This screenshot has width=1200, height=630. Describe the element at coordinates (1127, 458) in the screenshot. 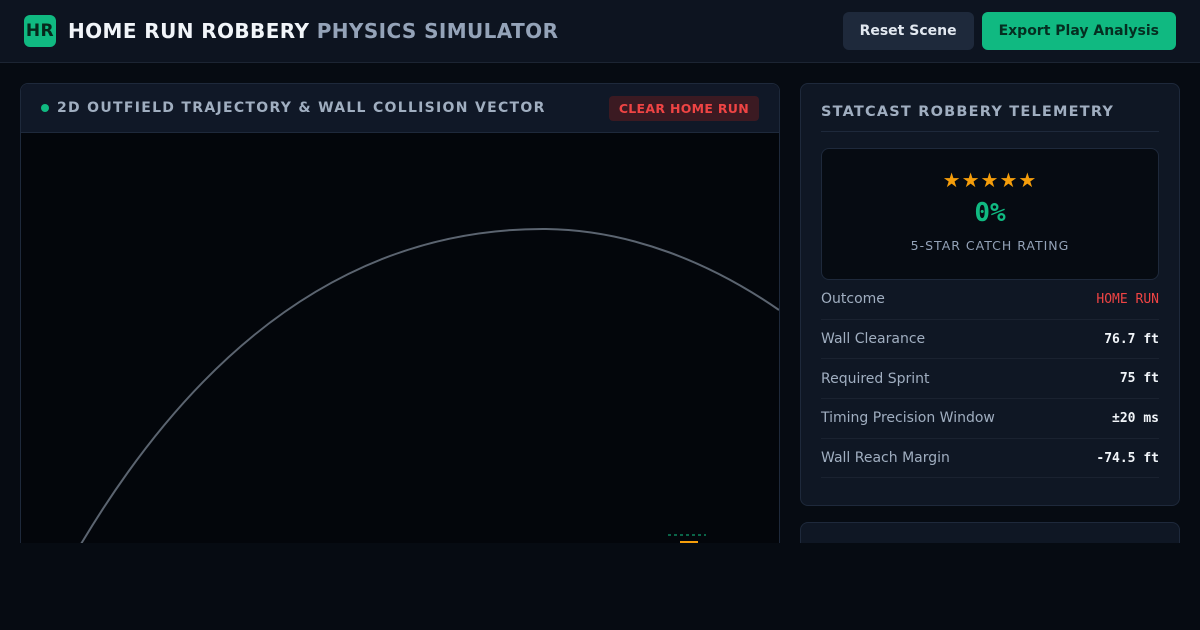

I see `stat-value: -74.5 ft` at that location.